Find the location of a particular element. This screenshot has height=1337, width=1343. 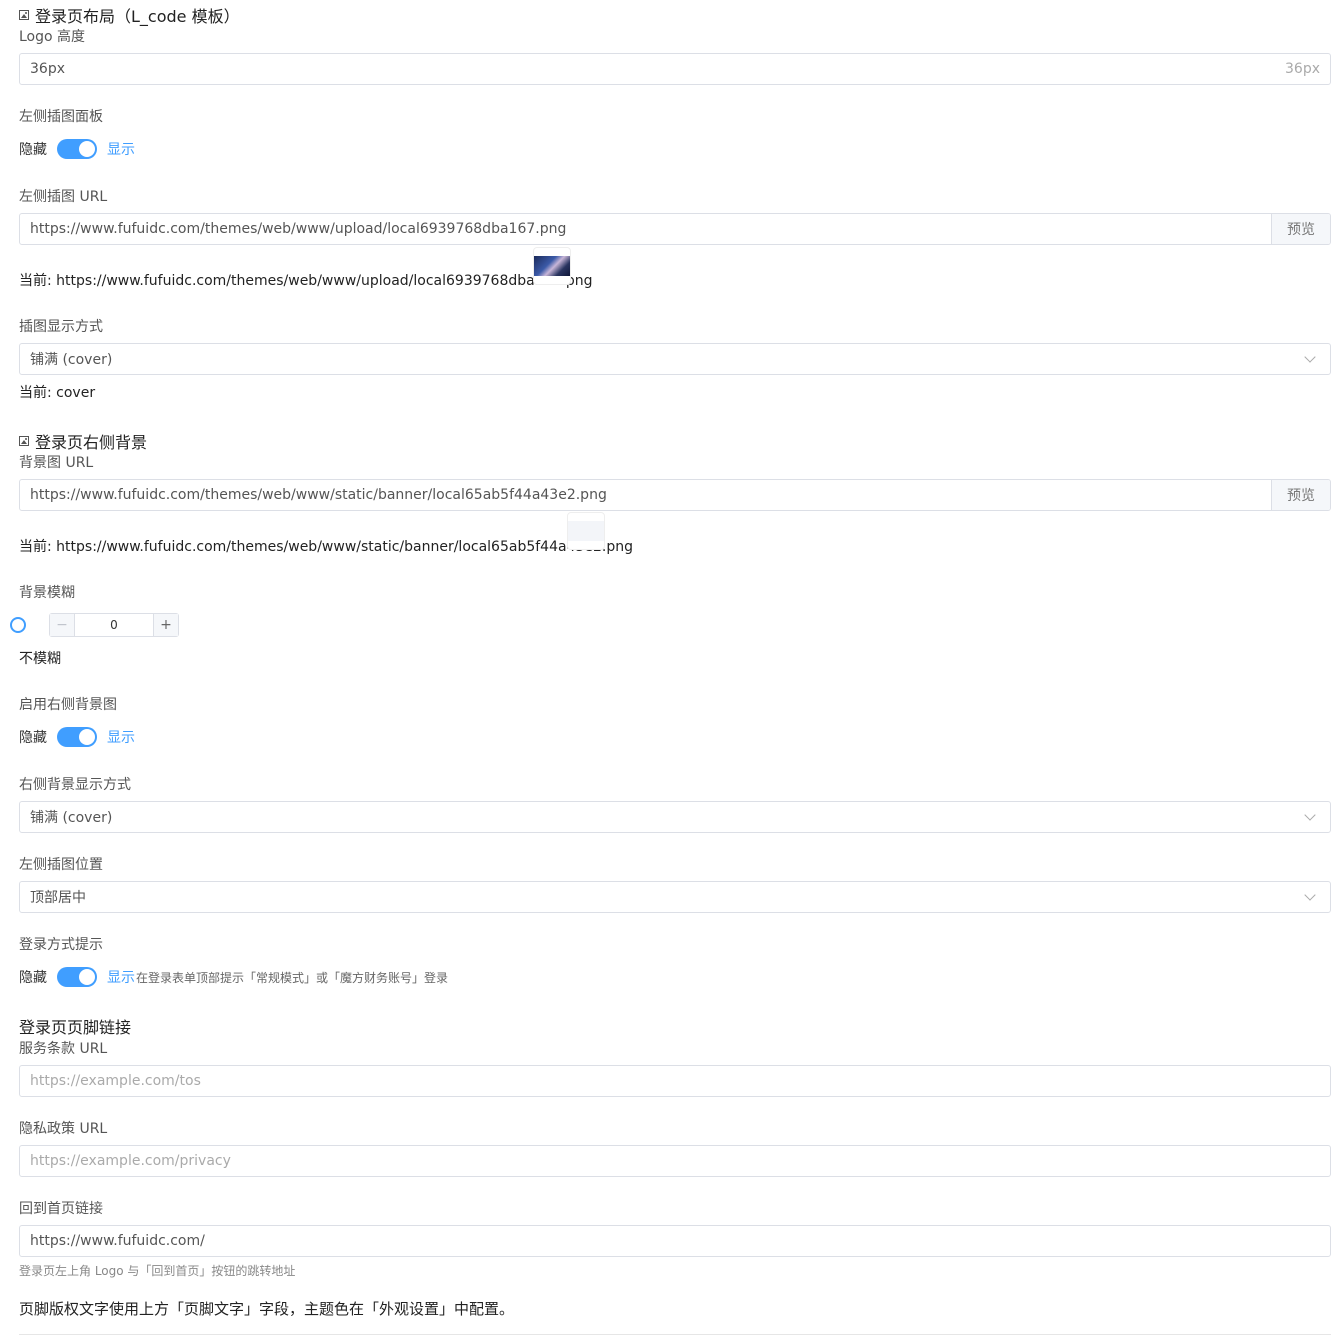

logo-height-label: Logo 高度 is located at coordinates (52, 37).